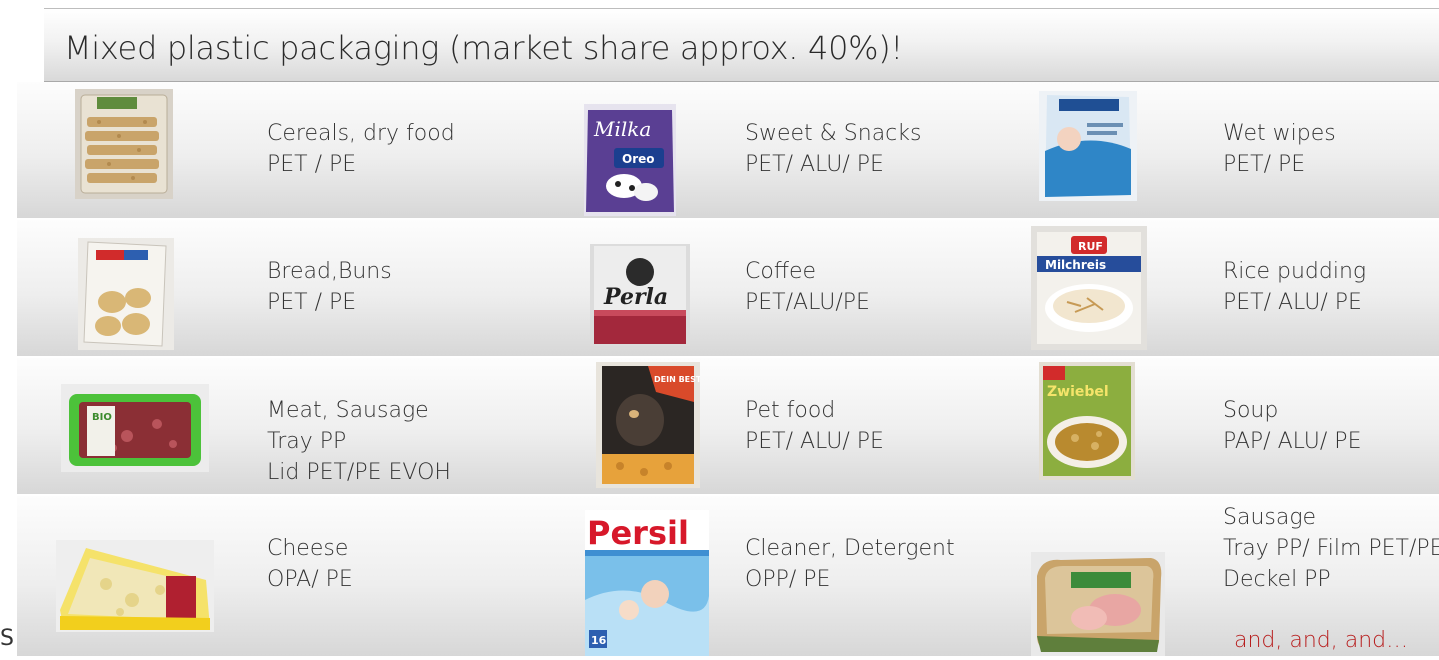 Image resolution: width=1439 pixels, height=660 pixels. What do you see at coordinates (850, 564) in the screenshot?
I see `item-label-detergent: Cleaner, Detergent OPP/ PE` at bounding box center [850, 564].